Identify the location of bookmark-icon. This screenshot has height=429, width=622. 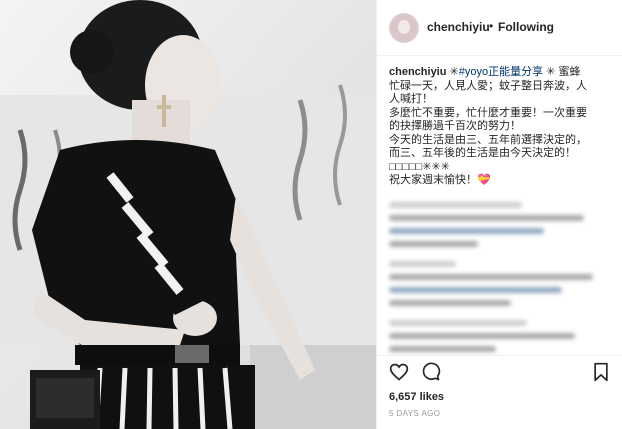
(601, 372).